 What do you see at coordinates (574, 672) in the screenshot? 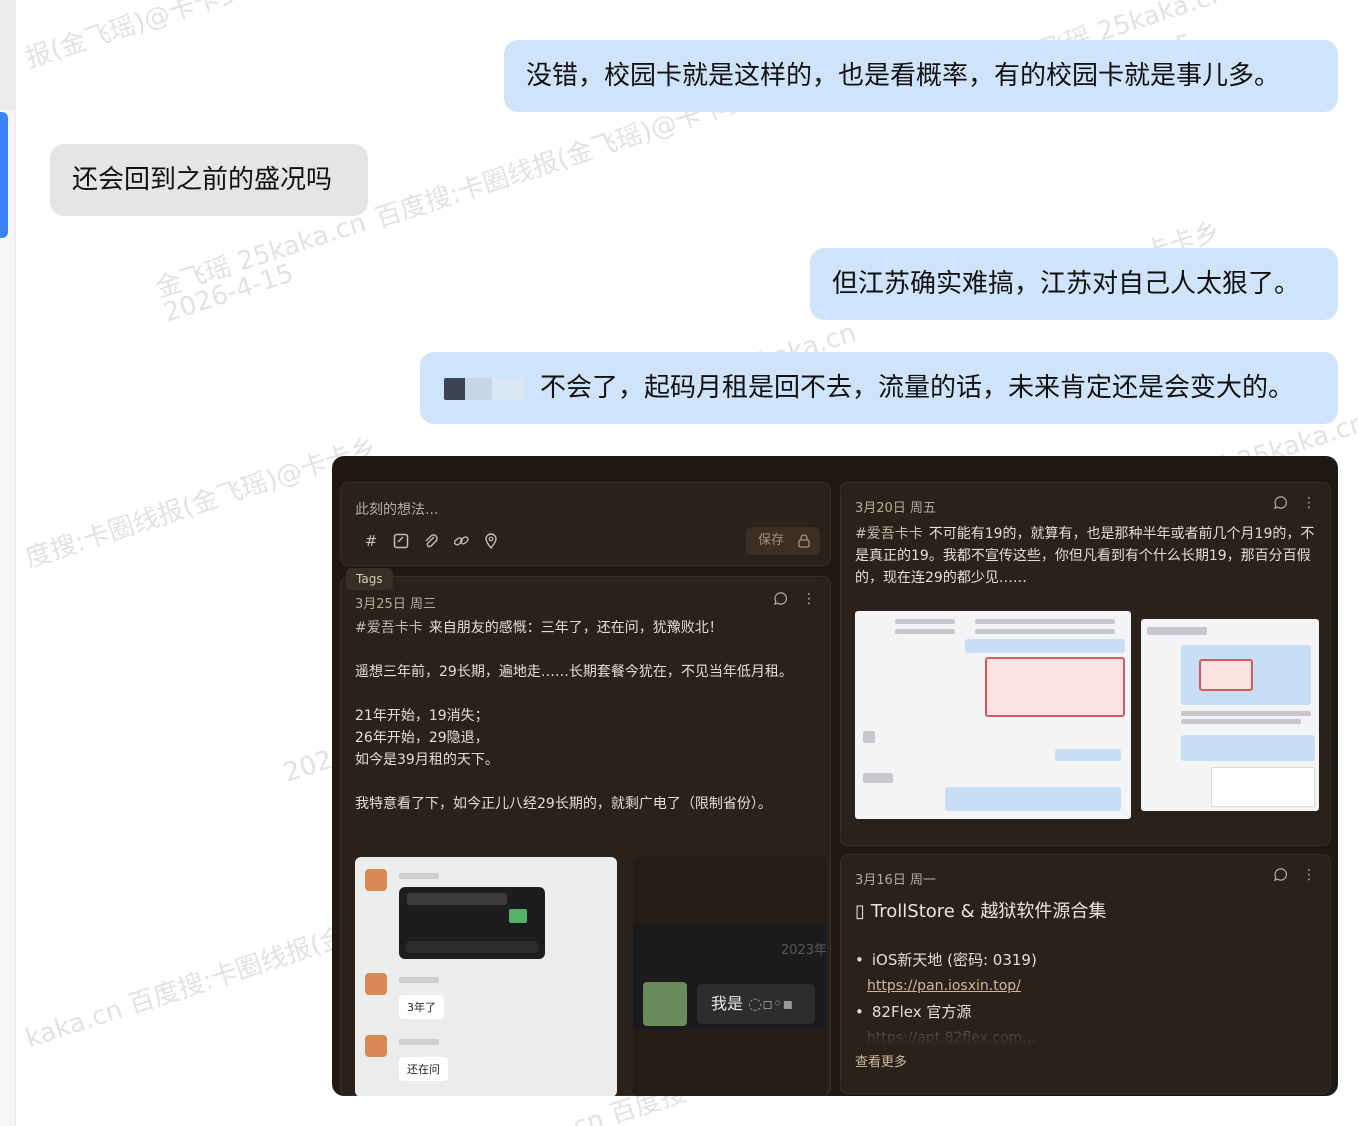
I see `note-line: 遥想三年前，29长期，遍地走……长期套餐今犹在，不见当年低月租。` at bounding box center [574, 672].